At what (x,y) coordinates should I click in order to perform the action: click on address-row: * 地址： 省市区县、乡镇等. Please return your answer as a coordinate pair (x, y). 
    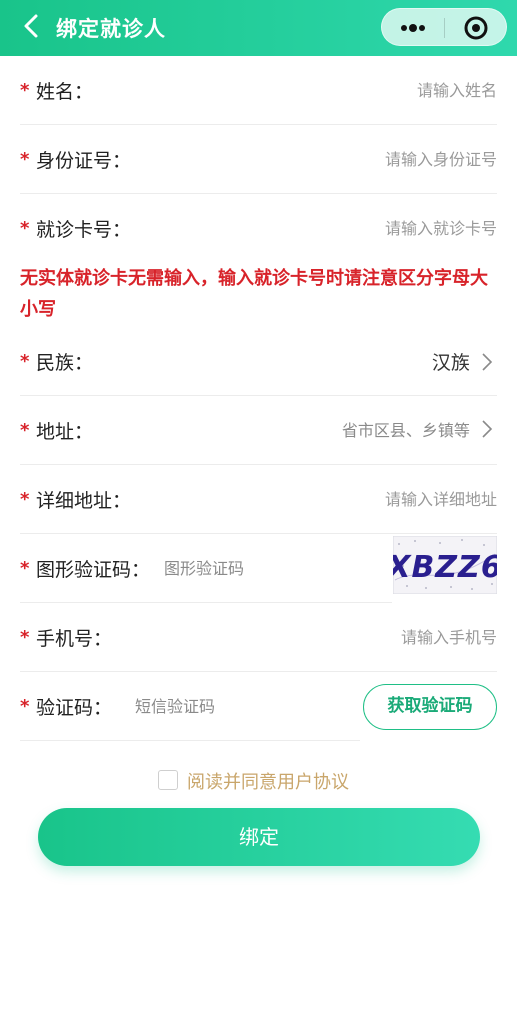
    Looking at the image, I should click on (258, 430).